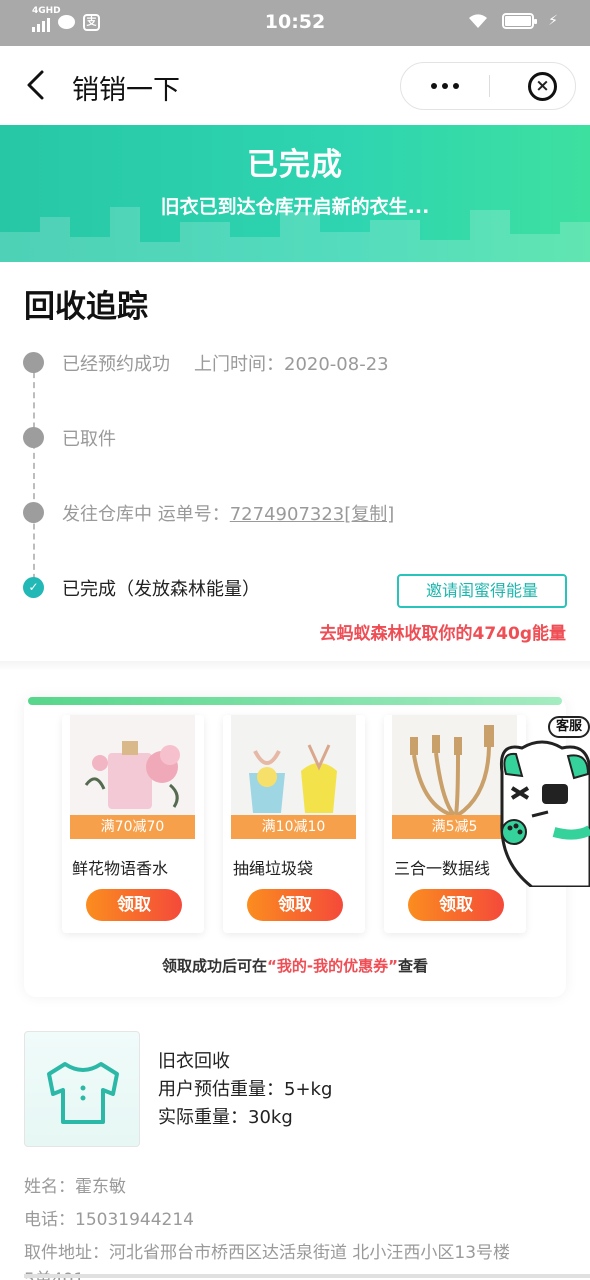  What do you see at coordinates (126, 90) in the screenshot?
I see `page-title: 销销一下` at bounding box center [126, 90].